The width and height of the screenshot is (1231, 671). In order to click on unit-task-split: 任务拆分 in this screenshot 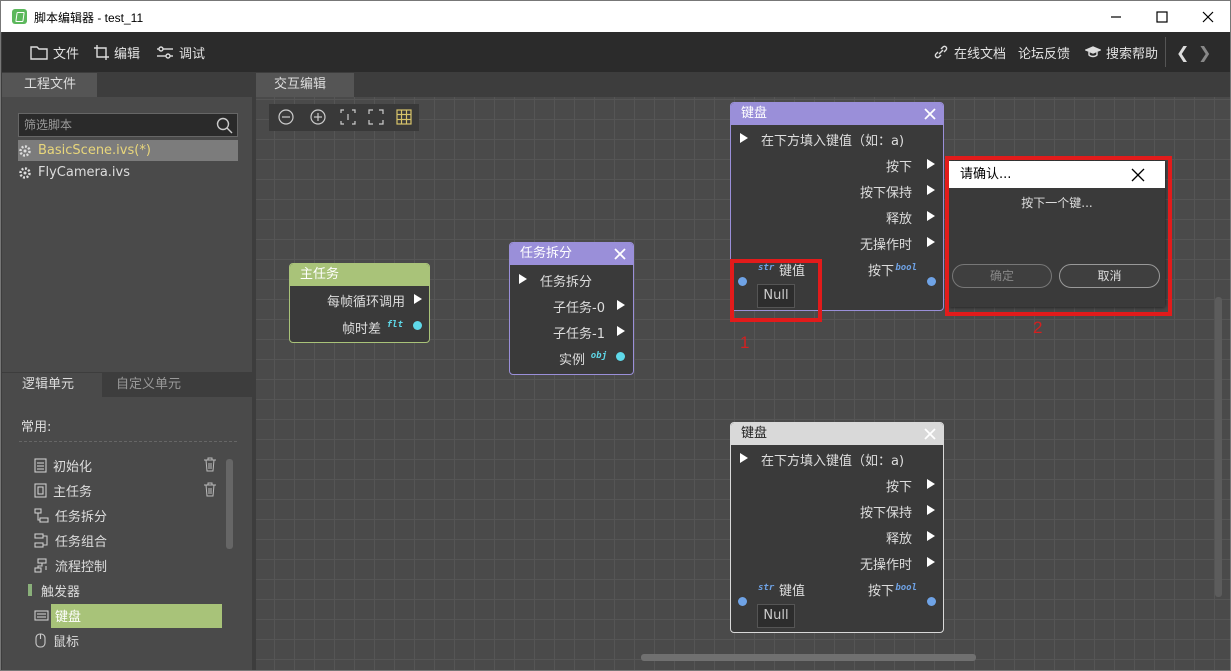, I will do `click(70, 515)`.